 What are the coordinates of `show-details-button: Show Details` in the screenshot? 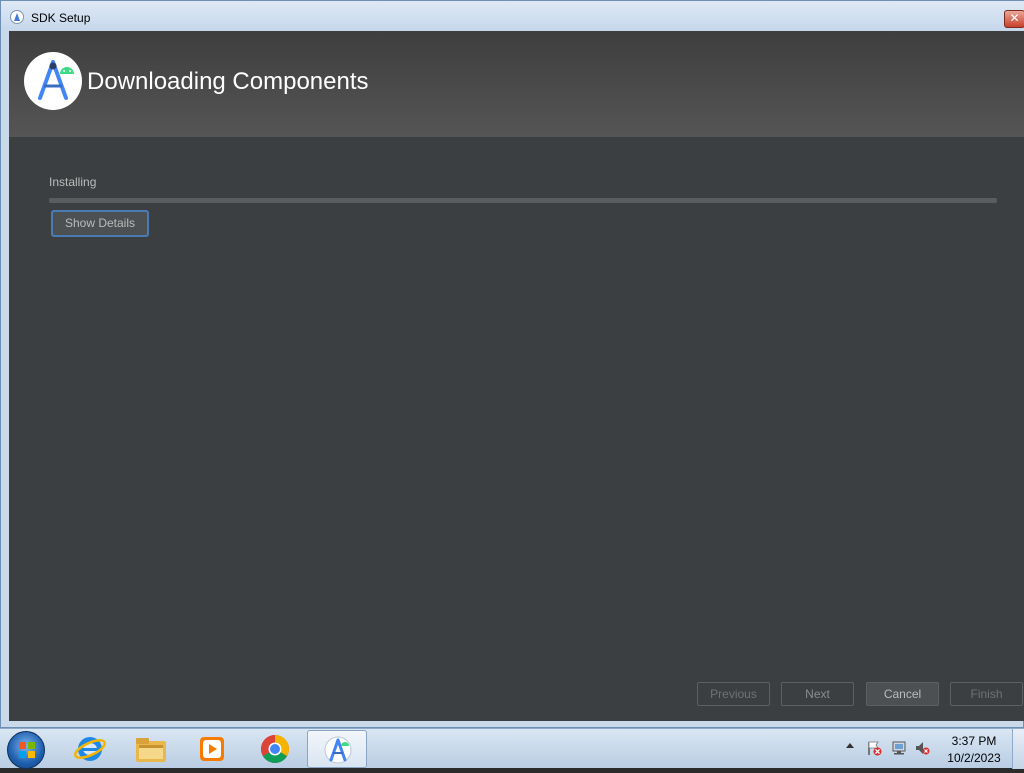 It's located at (100, 223).